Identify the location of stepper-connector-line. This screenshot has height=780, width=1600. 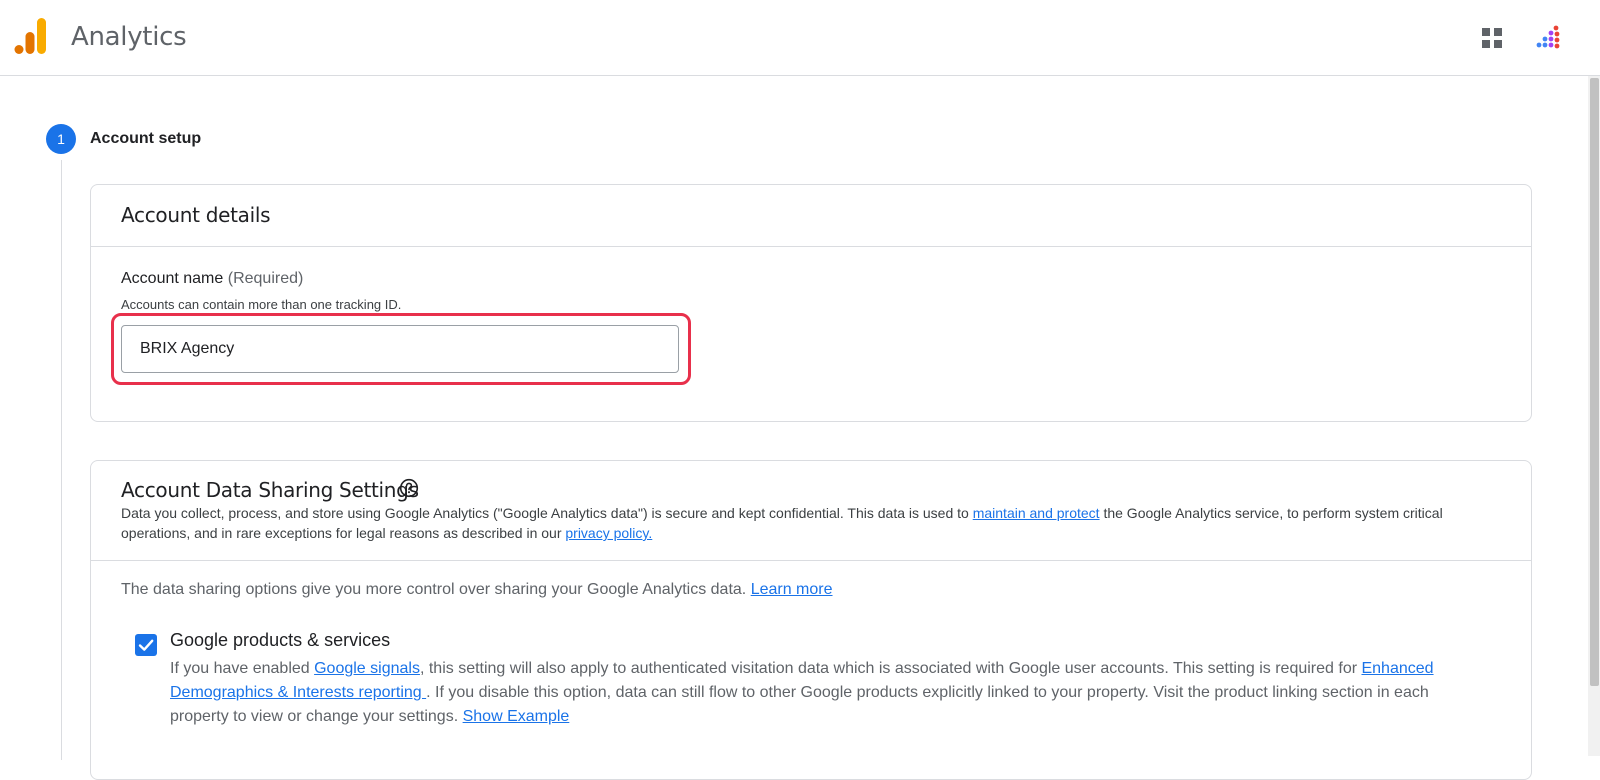
(61, 460).